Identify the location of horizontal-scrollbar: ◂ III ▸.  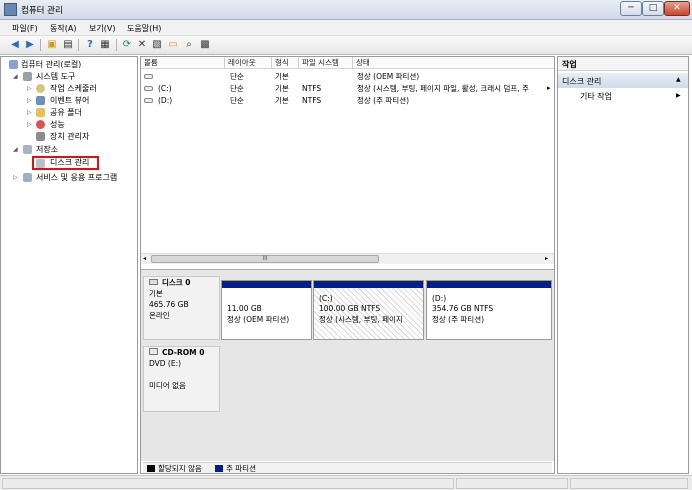
(347, 258).